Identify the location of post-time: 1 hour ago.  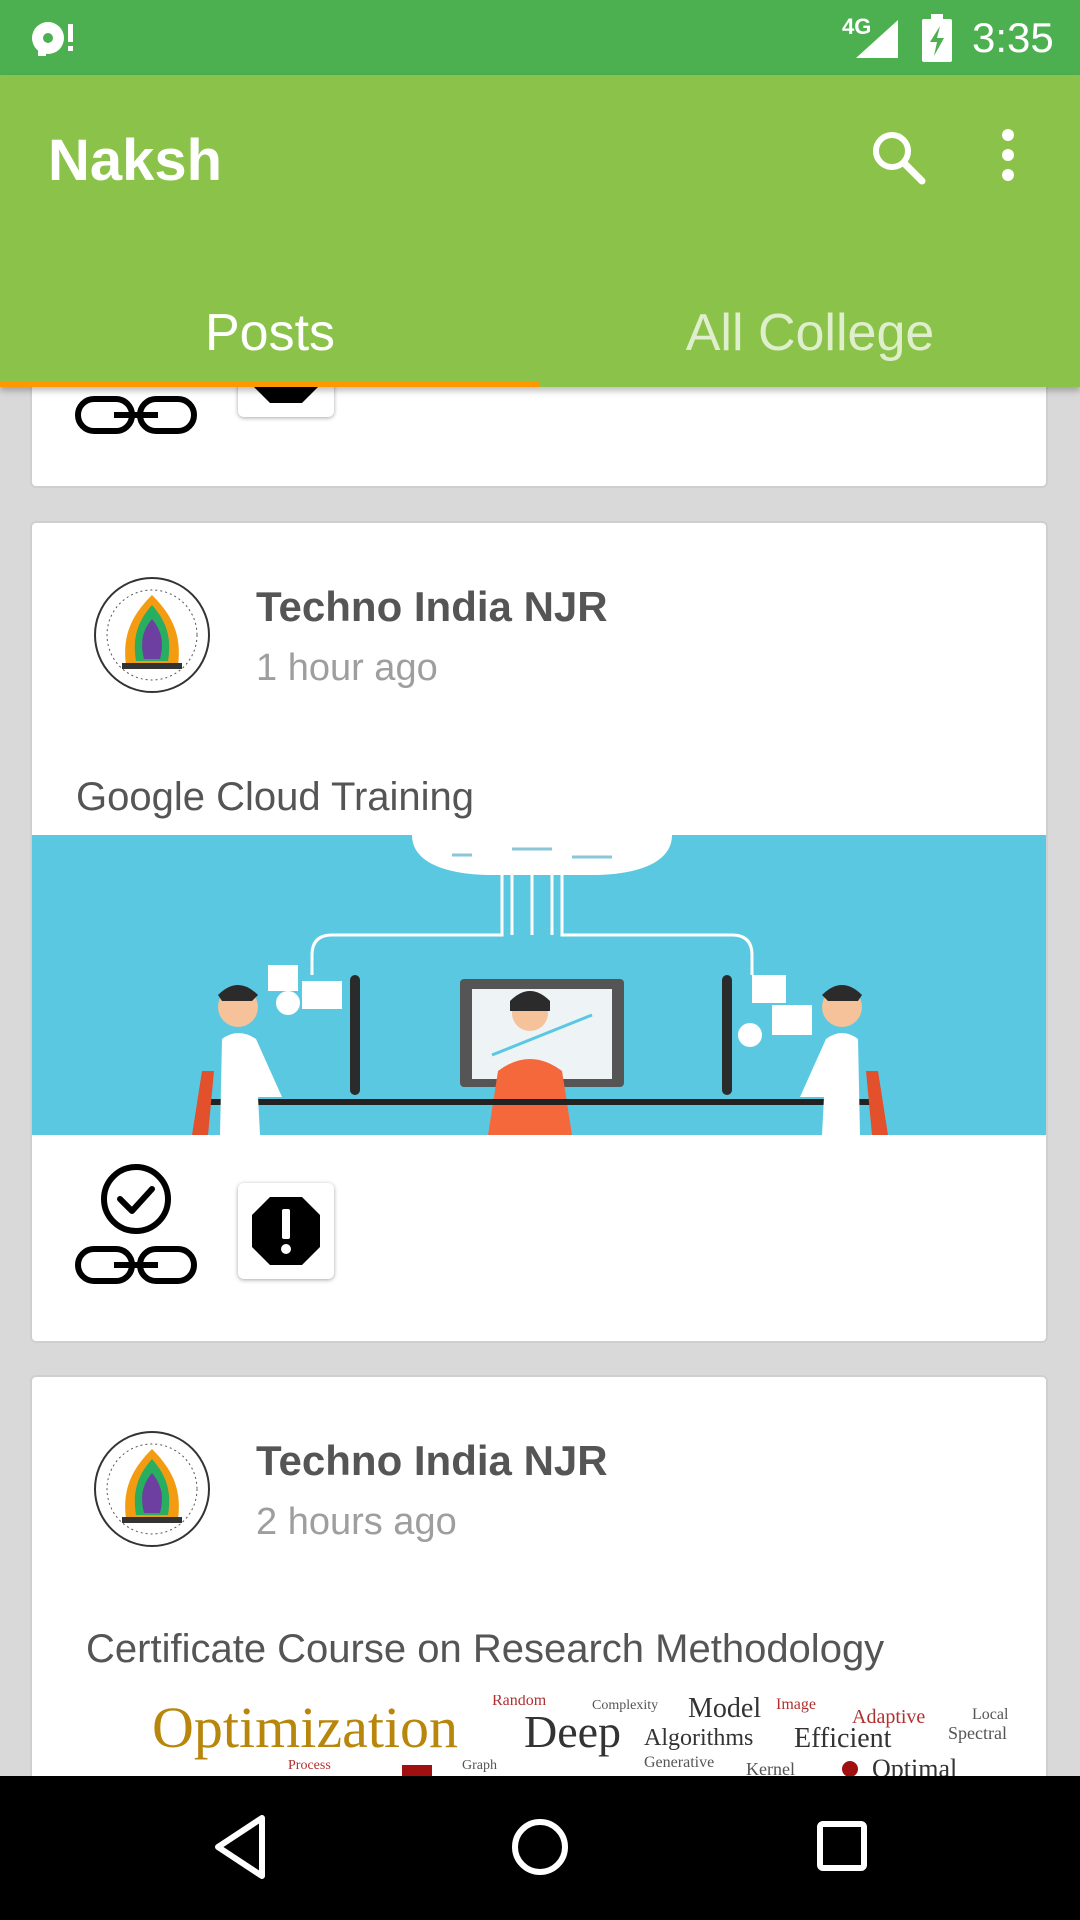
(347, 668).